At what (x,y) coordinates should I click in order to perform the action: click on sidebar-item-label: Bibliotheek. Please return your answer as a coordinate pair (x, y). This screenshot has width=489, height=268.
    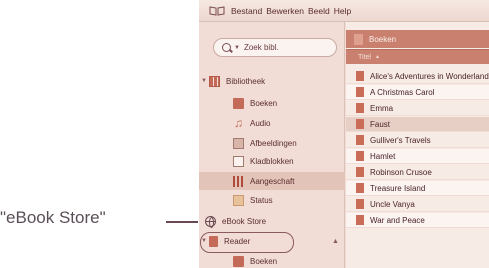
    Looking at the image, I should click on (246, 81).